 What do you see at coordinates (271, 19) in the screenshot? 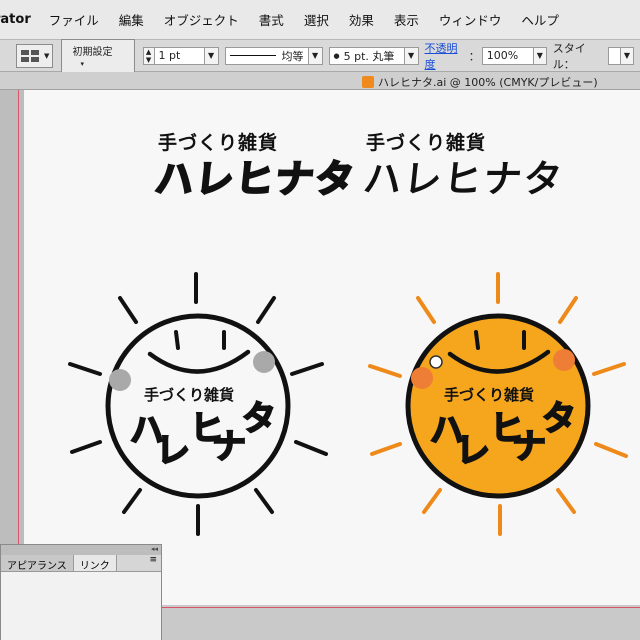
I see `menu-type: 書式` at bounding box center [271, 19].